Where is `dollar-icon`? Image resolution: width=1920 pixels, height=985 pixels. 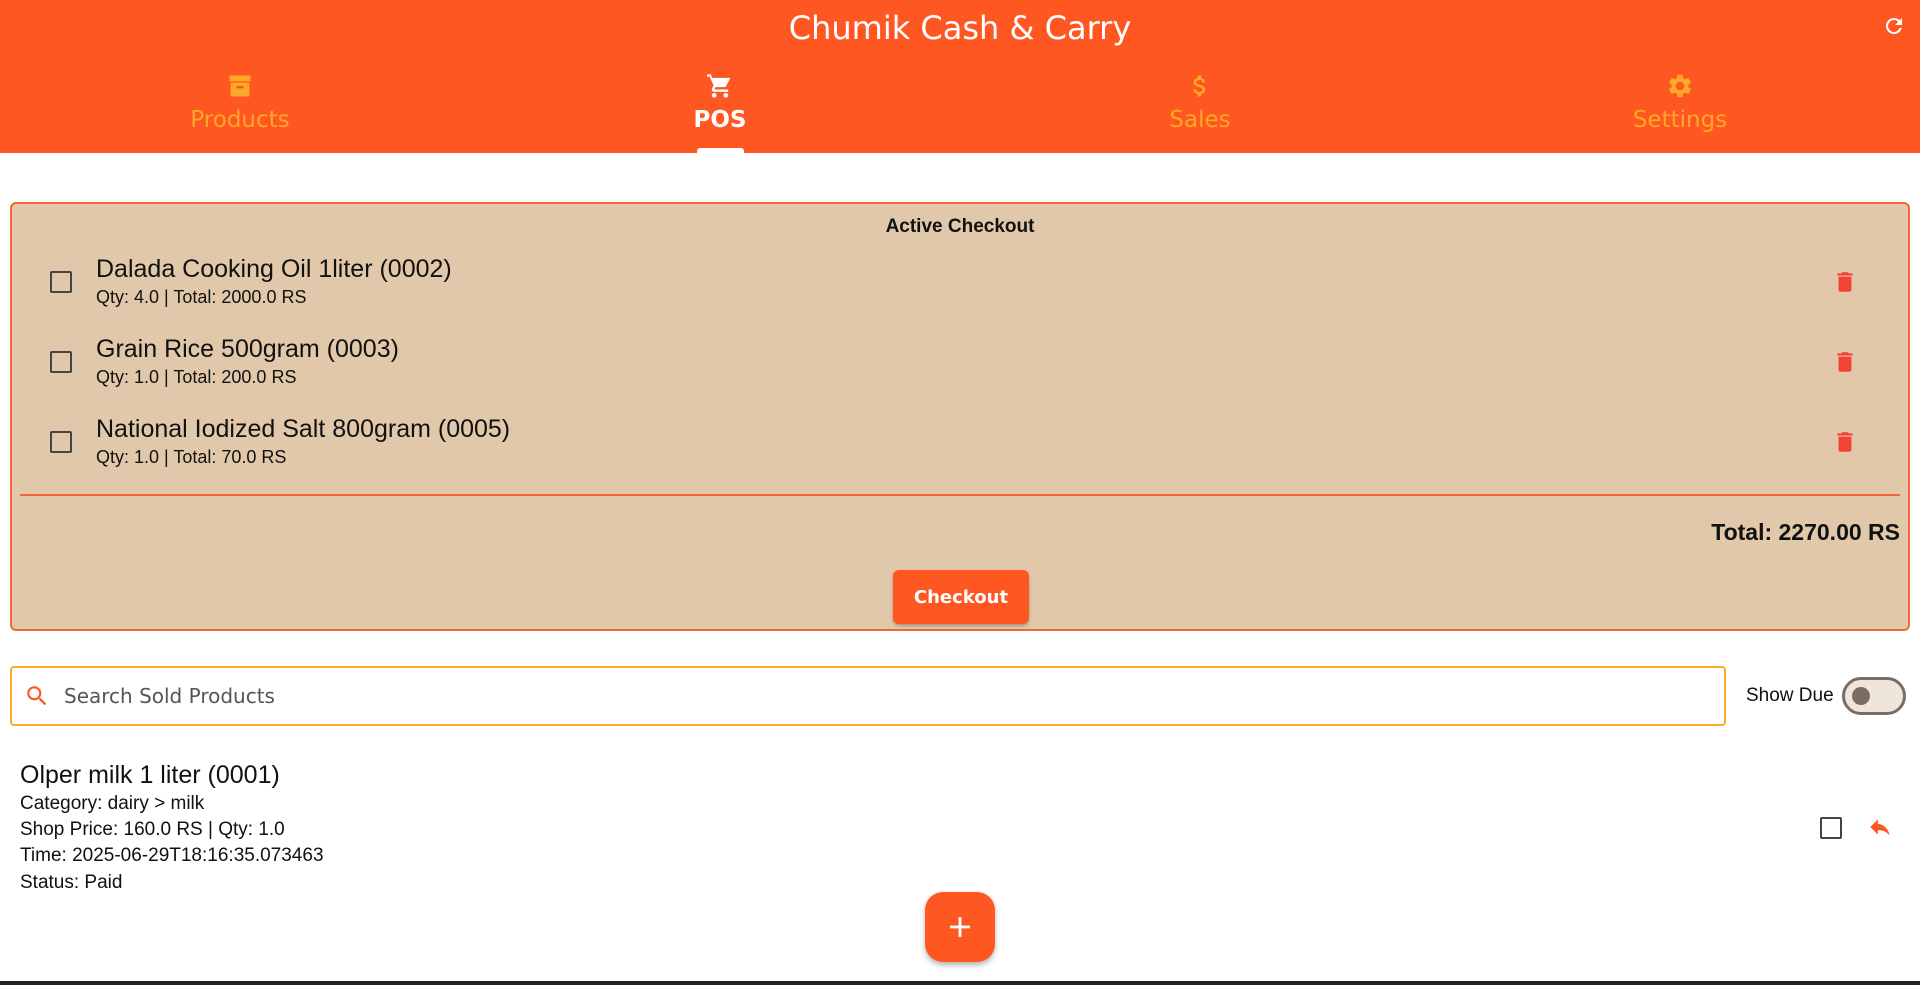 dollar-icon is located at coordinates (1200, 86).